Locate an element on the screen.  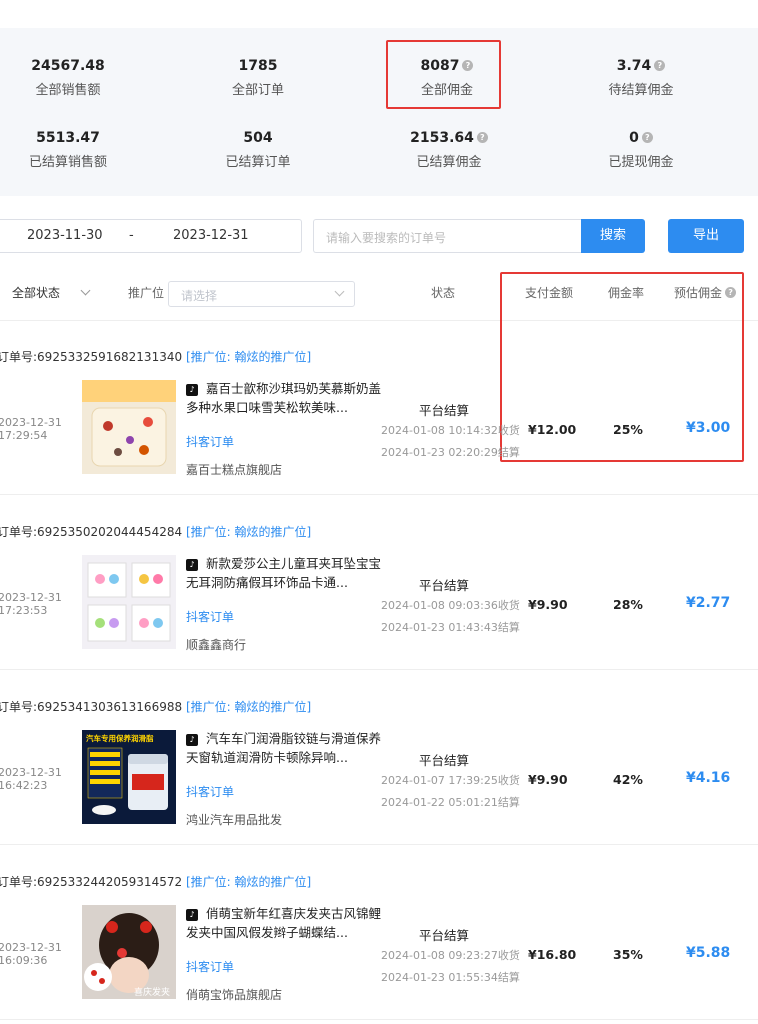
stat-label: 已结算佣金 is located at coordinates (449, 162).